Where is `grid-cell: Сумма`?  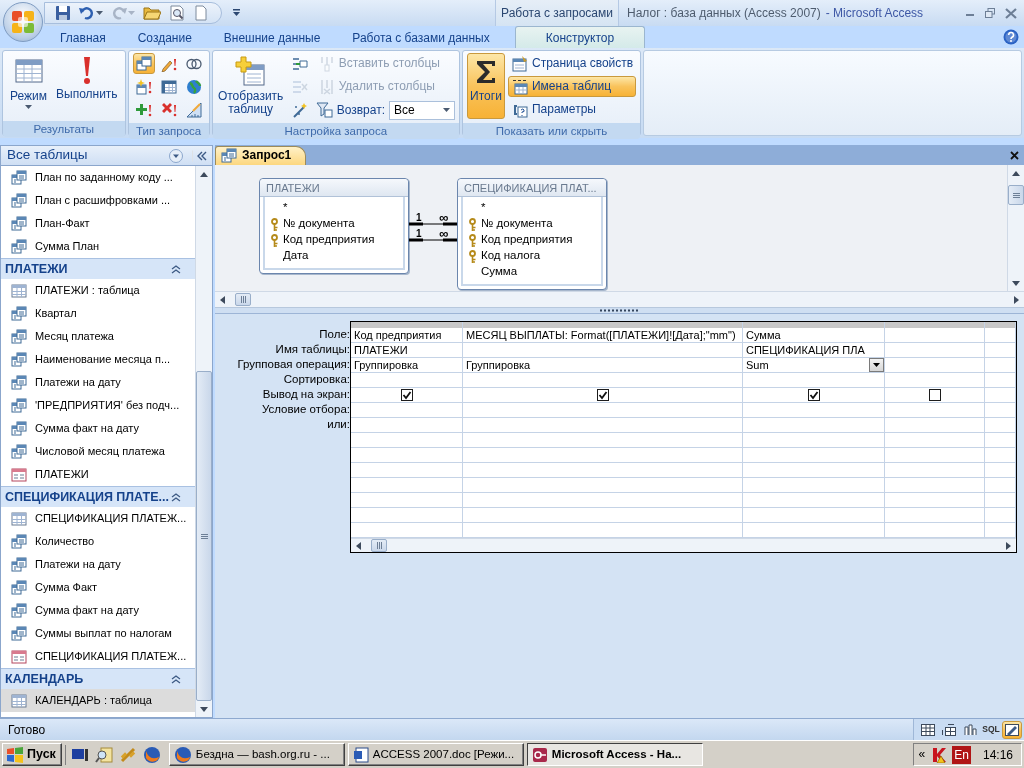 grid-cell: Сумма is located at coordinates (813, 335).